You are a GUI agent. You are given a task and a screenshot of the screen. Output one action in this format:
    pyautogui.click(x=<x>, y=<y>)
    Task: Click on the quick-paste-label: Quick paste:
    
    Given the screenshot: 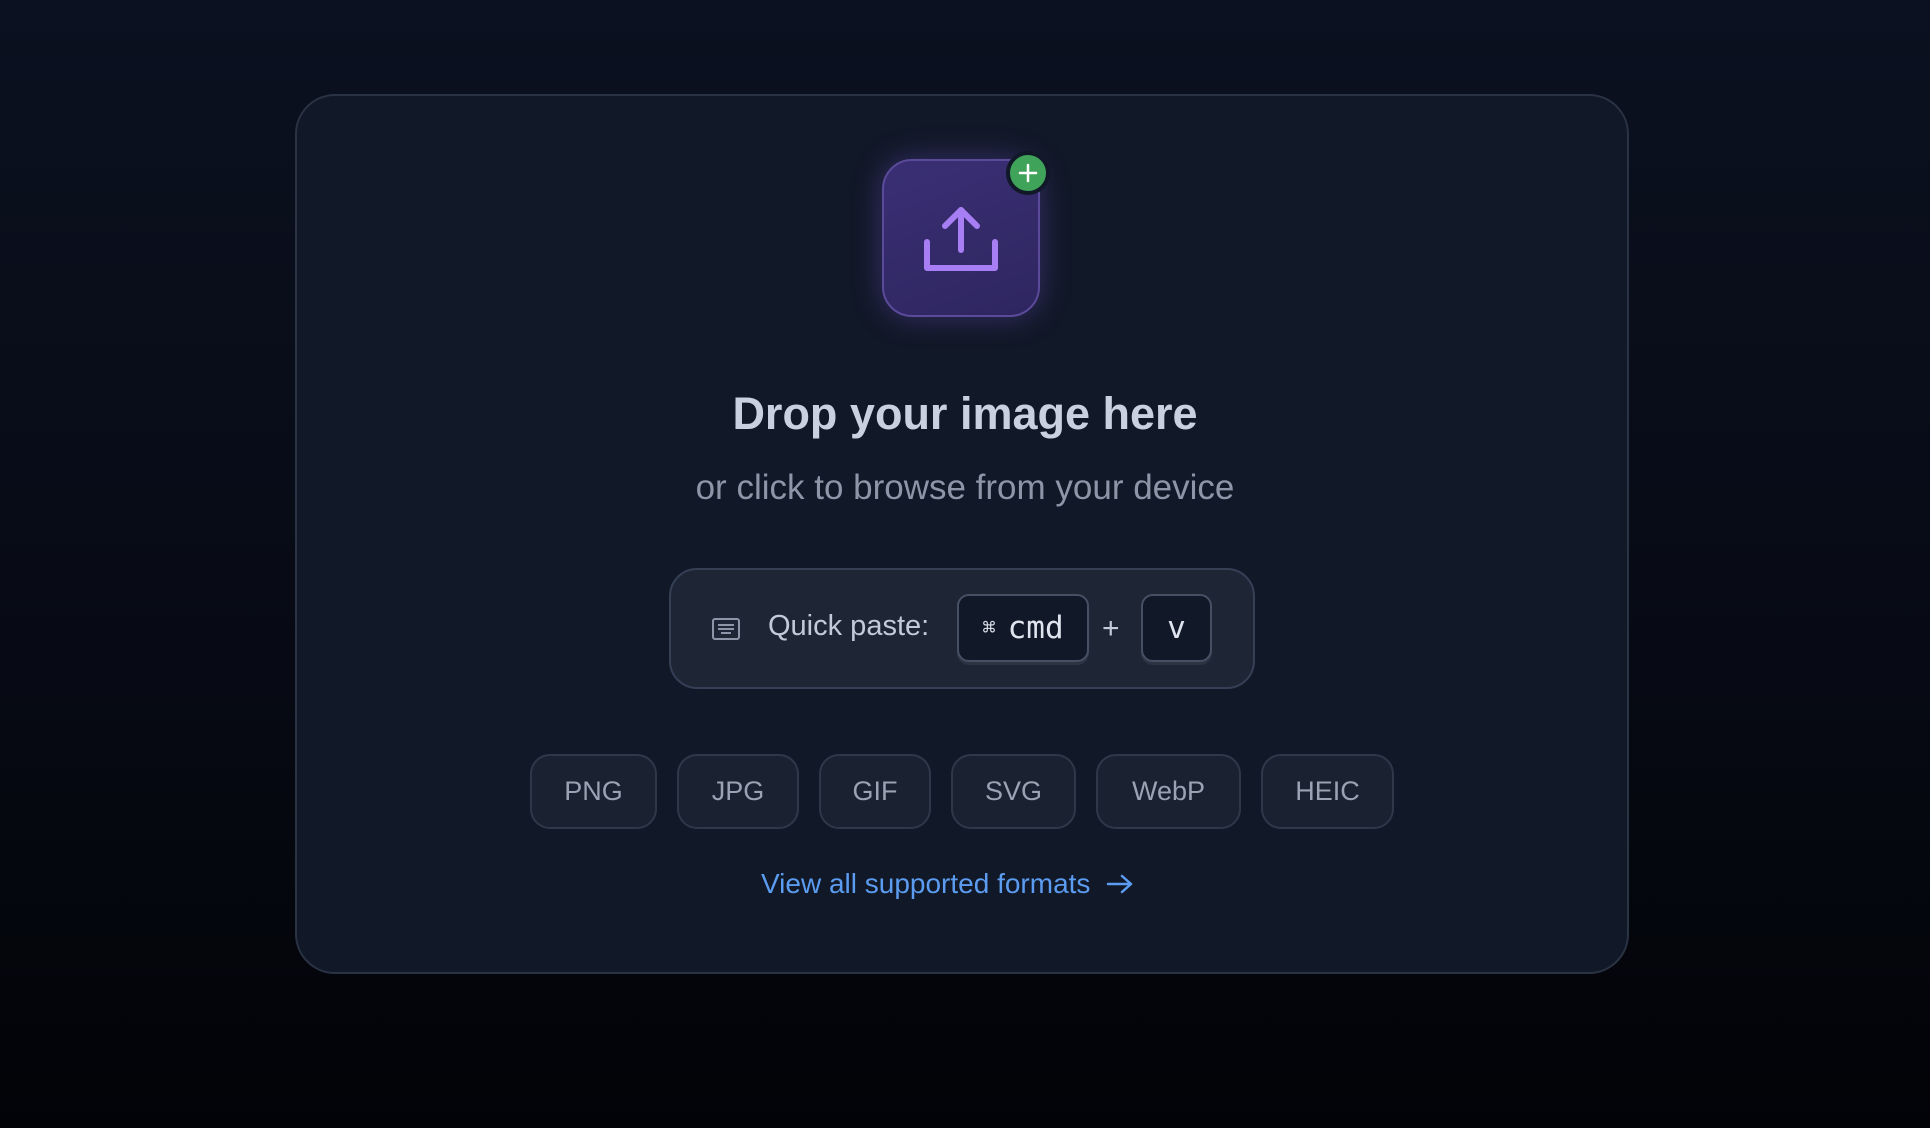 What is the action you would take?
    pyautogui.click(x=849, y=626)
    